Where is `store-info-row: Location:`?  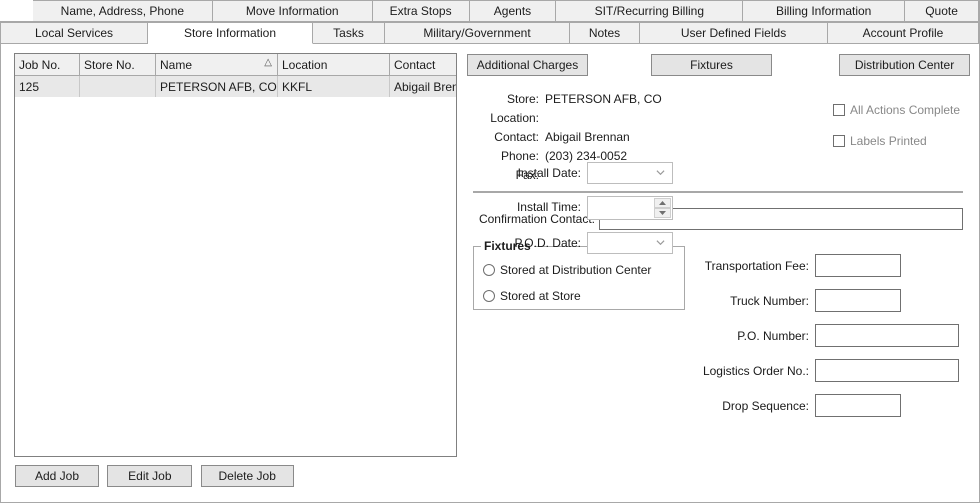 store-info-row: Location: is located at coordinates (637, 120).